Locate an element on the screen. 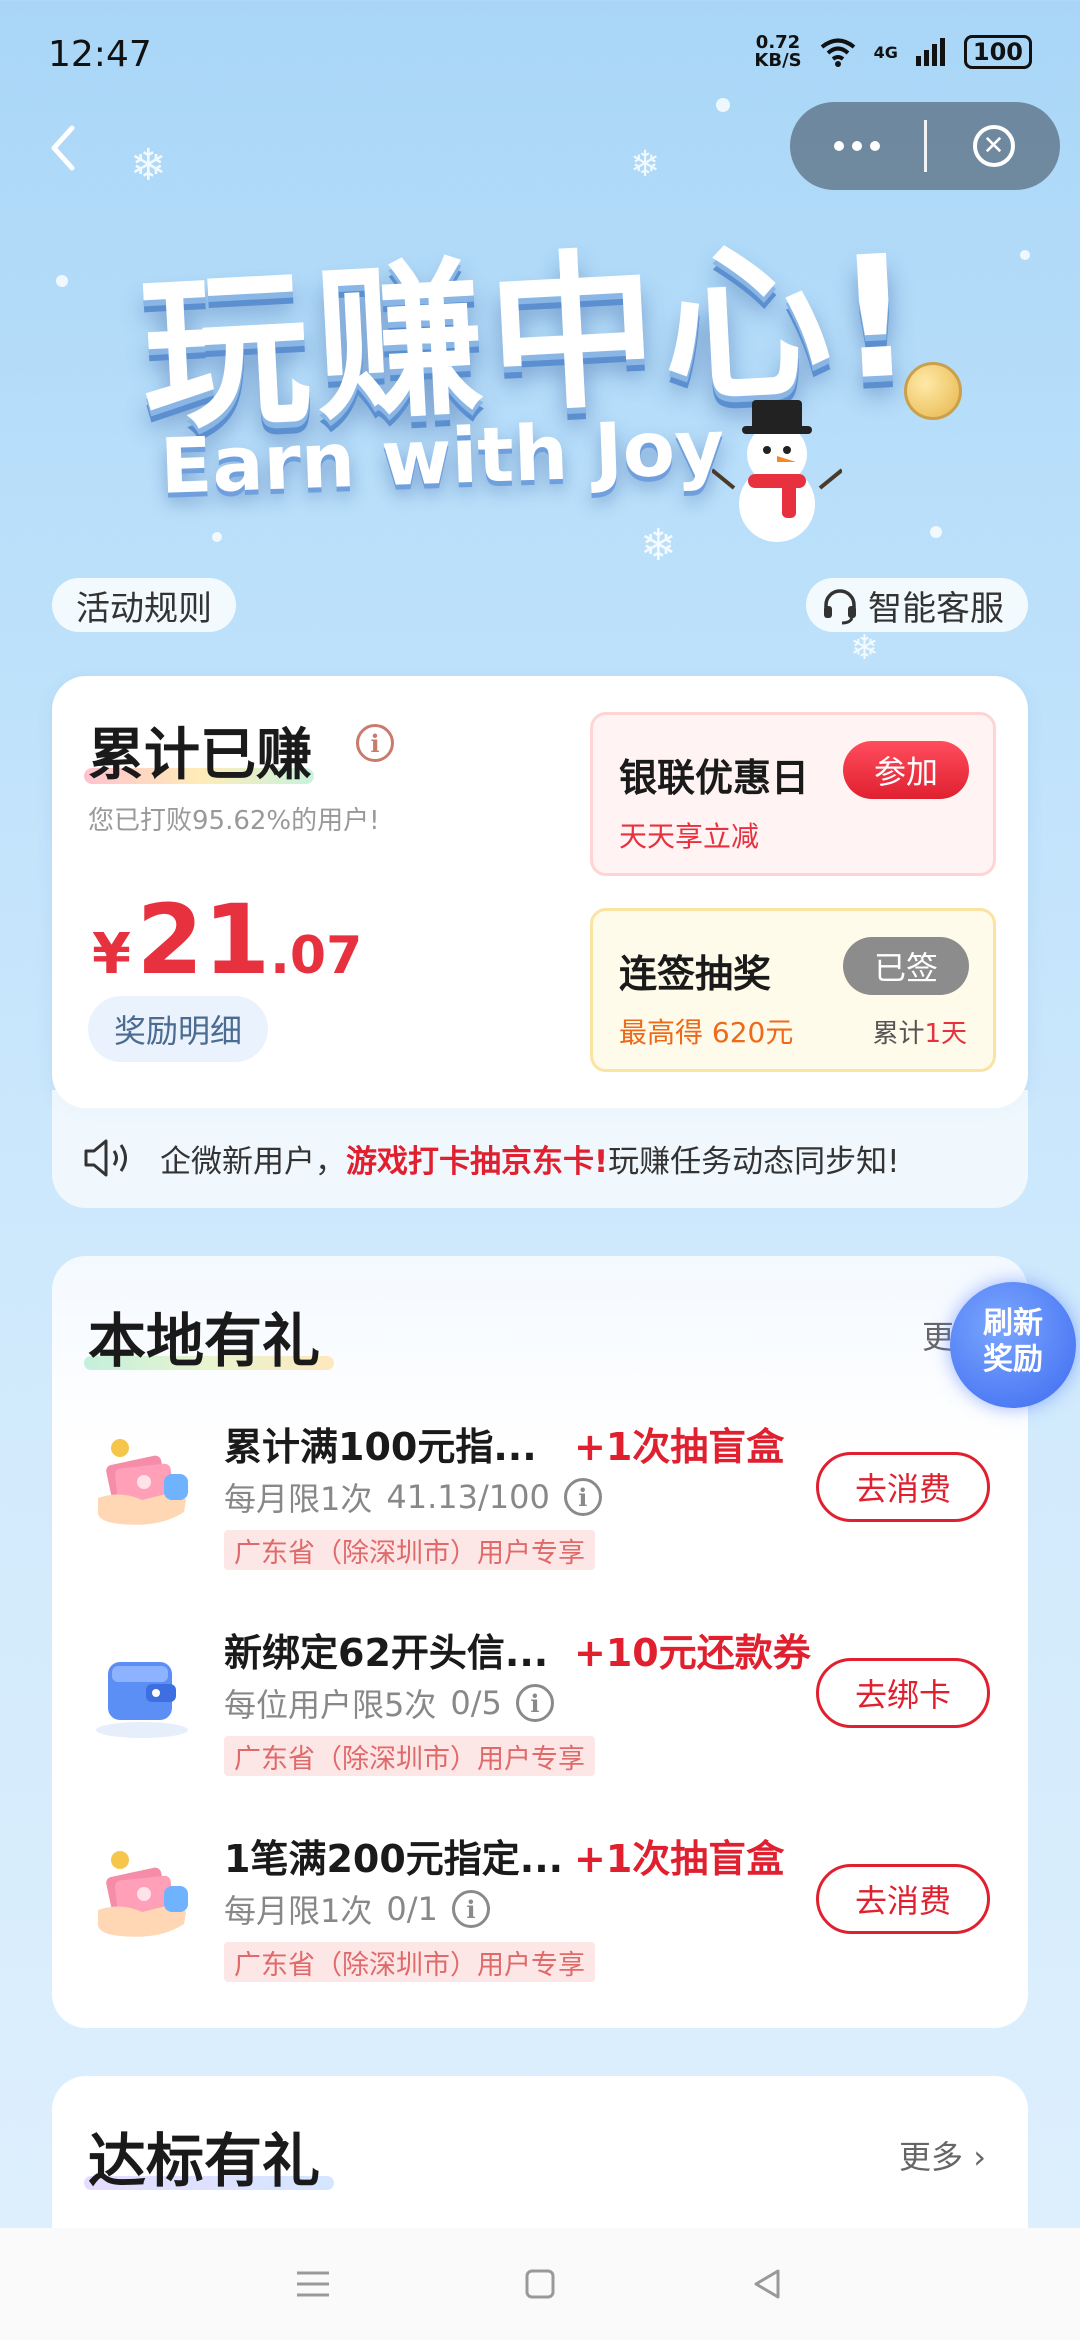 The height and width of the screenshot is (2340, 1080). mini-program-capsule: ✕ is located at coordinates (925, 146).